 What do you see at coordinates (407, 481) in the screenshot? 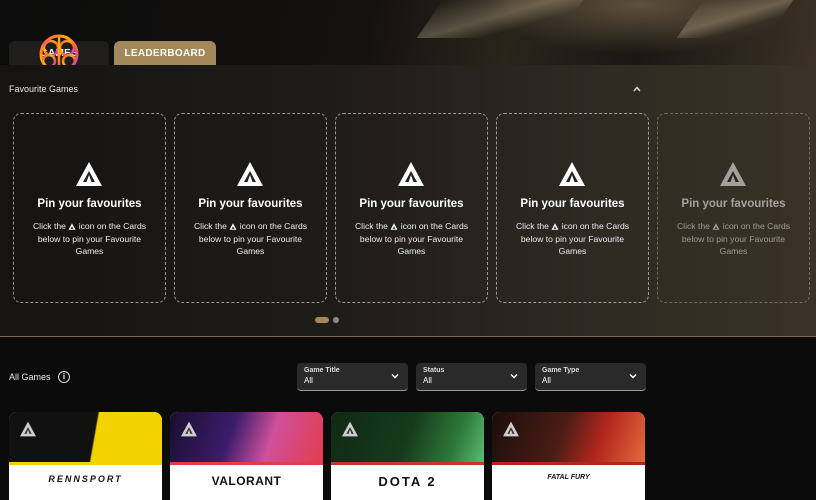
I see `game-title: DOTA 2` at bounding box center [407, 481].